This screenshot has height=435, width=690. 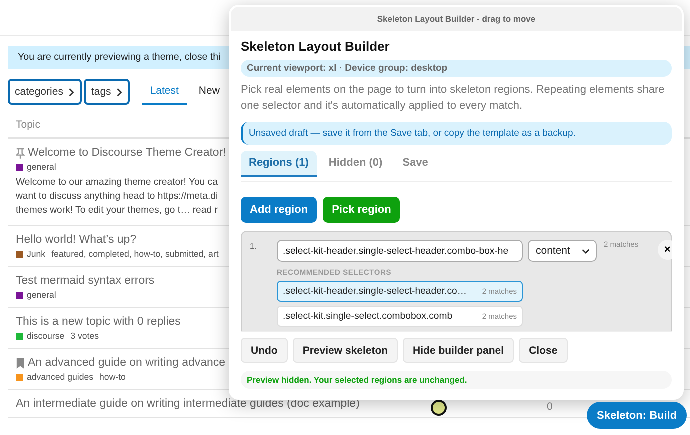 I want to click on replies-count: 0, so click(x=550, y=407).